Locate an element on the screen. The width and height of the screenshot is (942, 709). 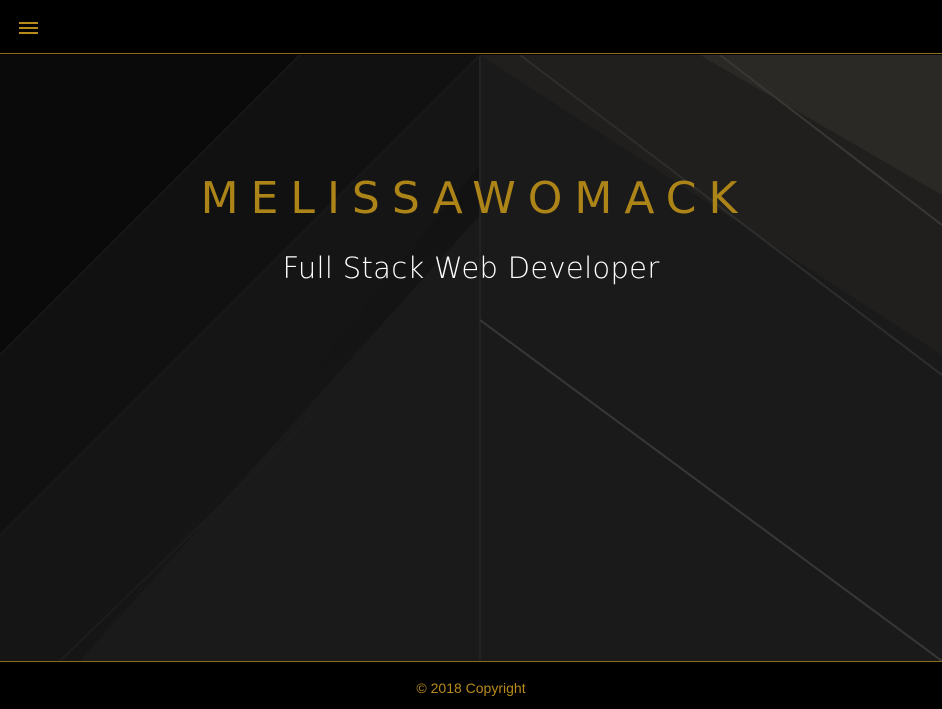
hero-subtitle: Full Stack Web Developer is located at coordinates (471, 268).